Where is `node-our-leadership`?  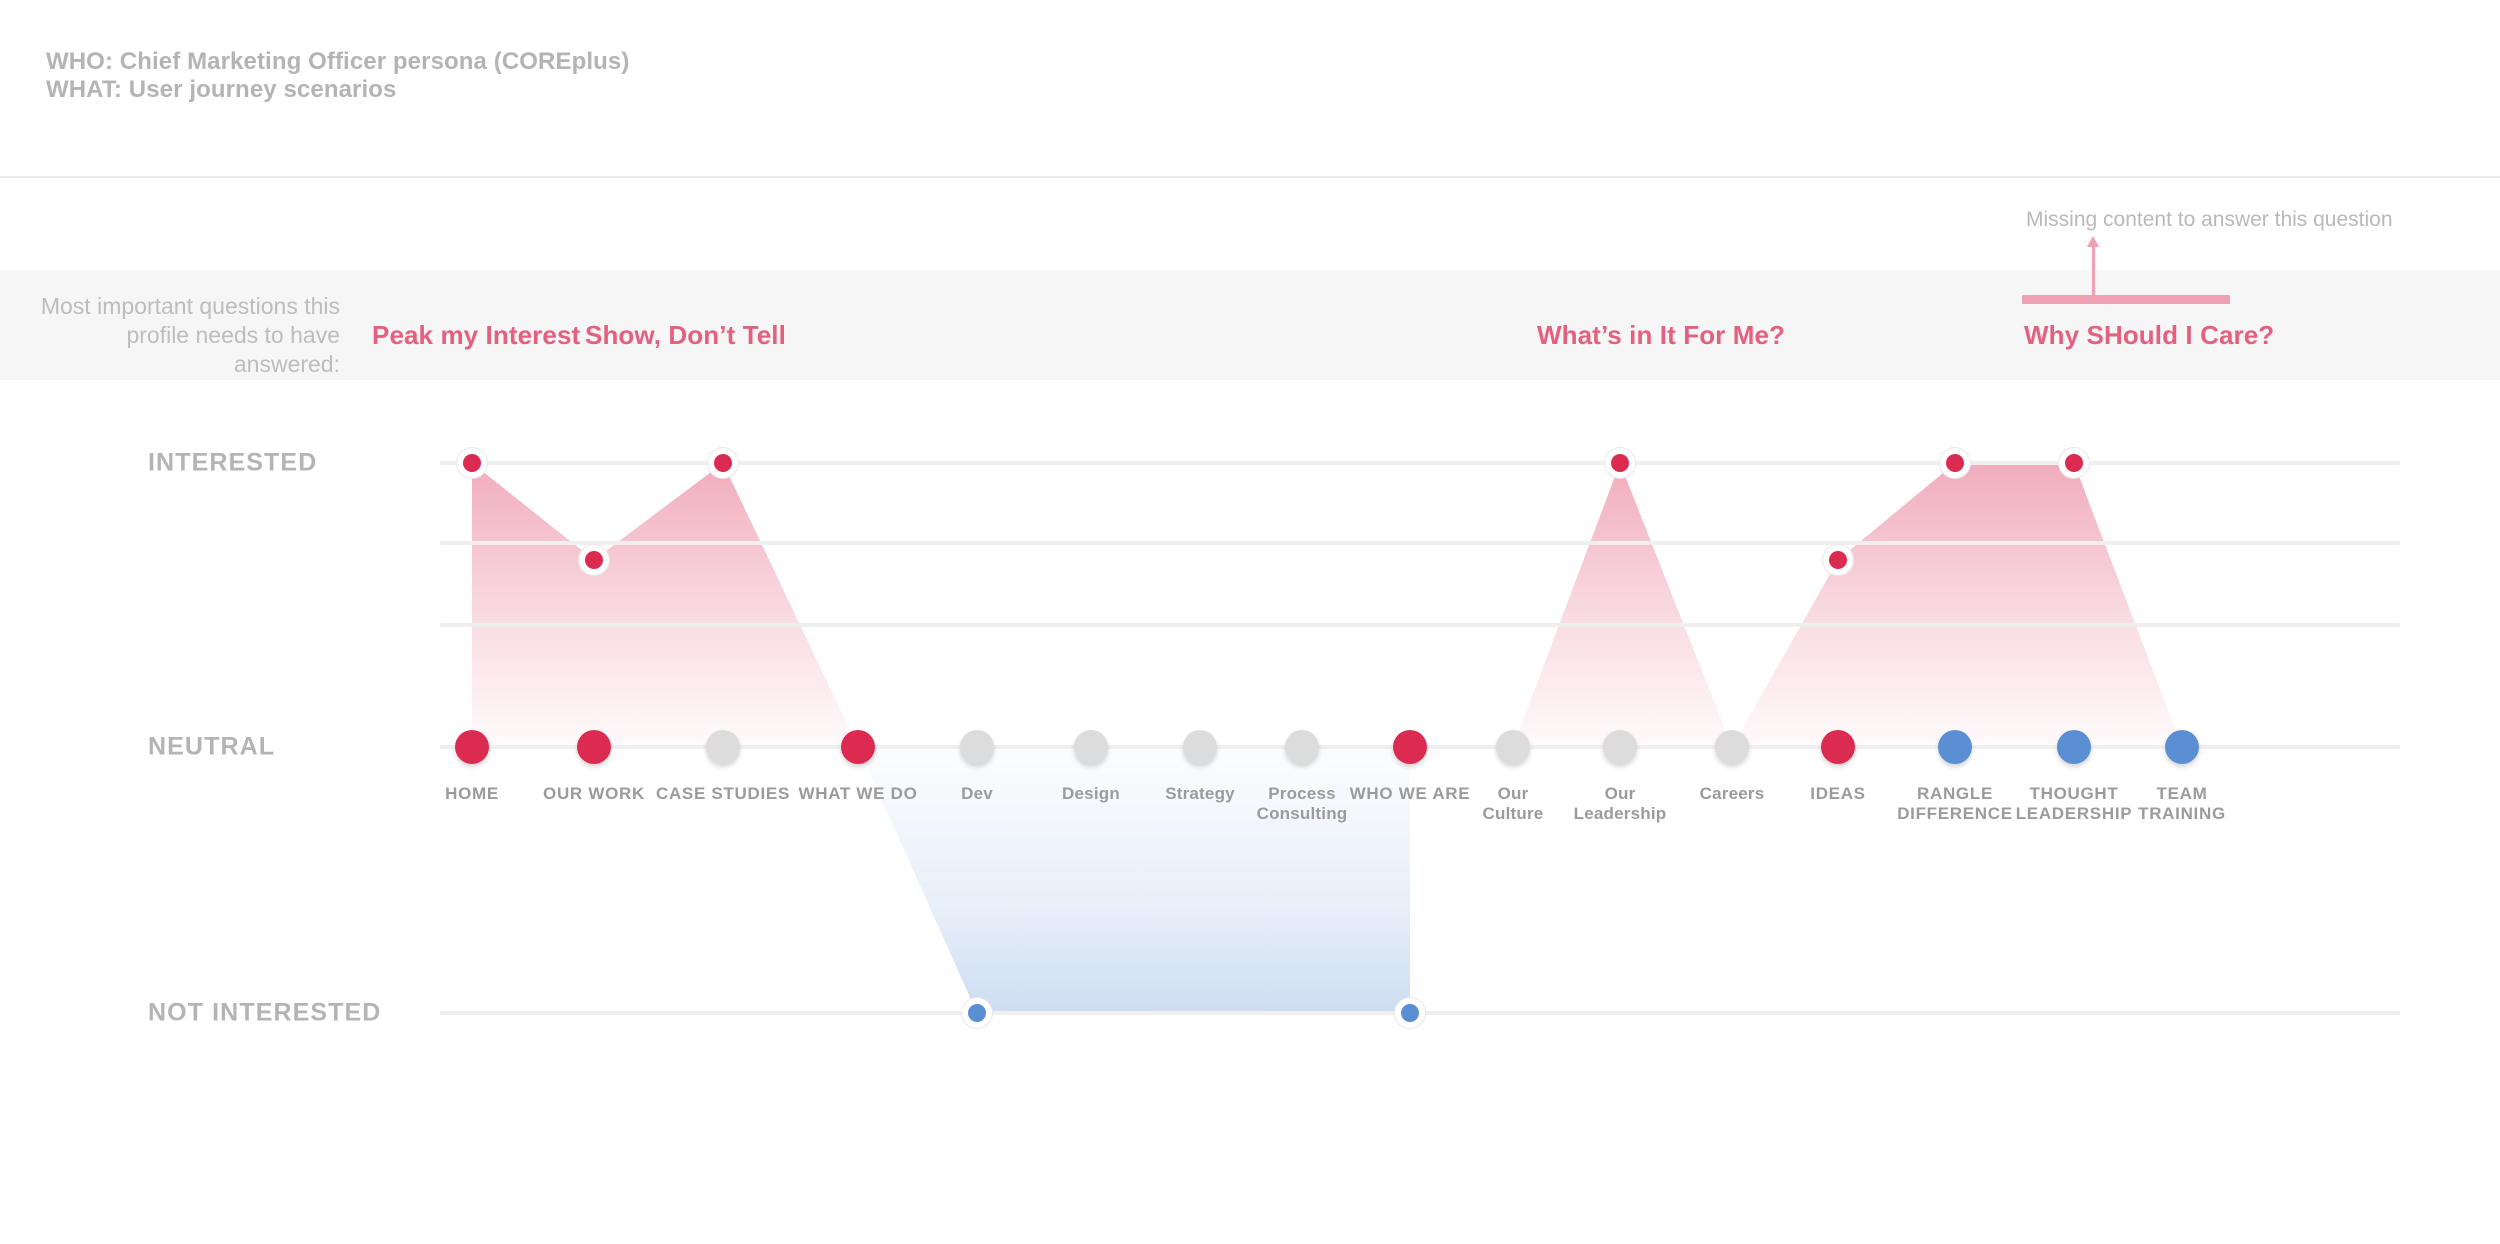
node-our-leadership is located at coordinates (1620, 747).